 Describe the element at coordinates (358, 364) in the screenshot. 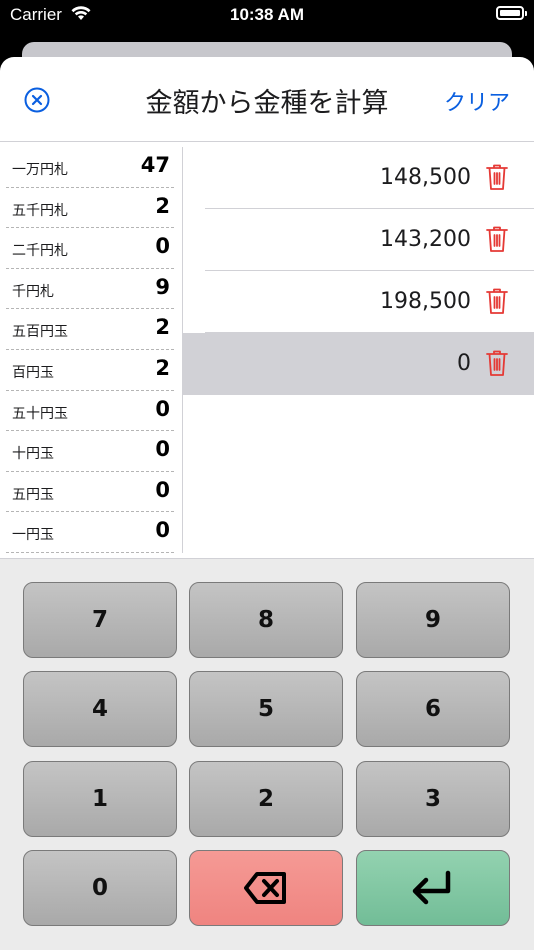

I see `amount-row-selected: 0` at that location.